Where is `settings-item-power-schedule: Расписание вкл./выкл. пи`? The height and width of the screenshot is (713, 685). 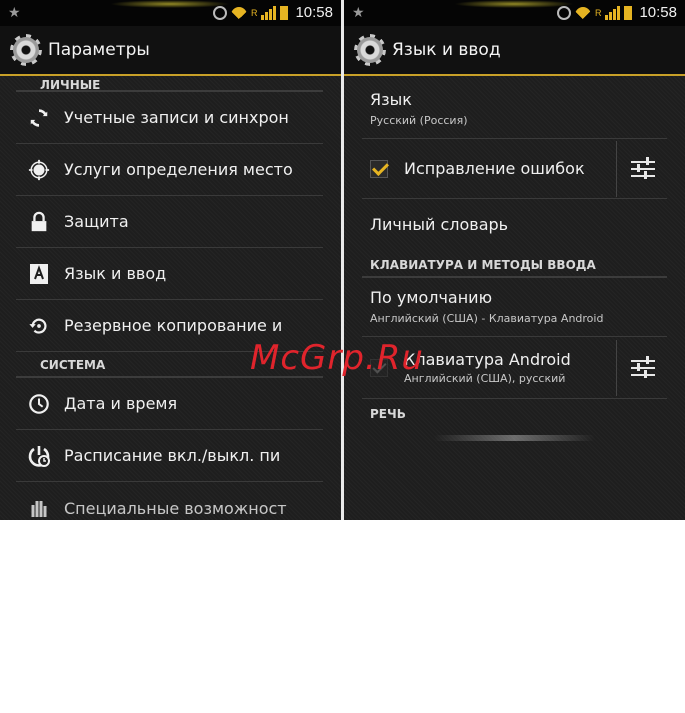 settings-item-power-schedule: Расписание вкл./выкл. пи is located at coordinates (169, 456).